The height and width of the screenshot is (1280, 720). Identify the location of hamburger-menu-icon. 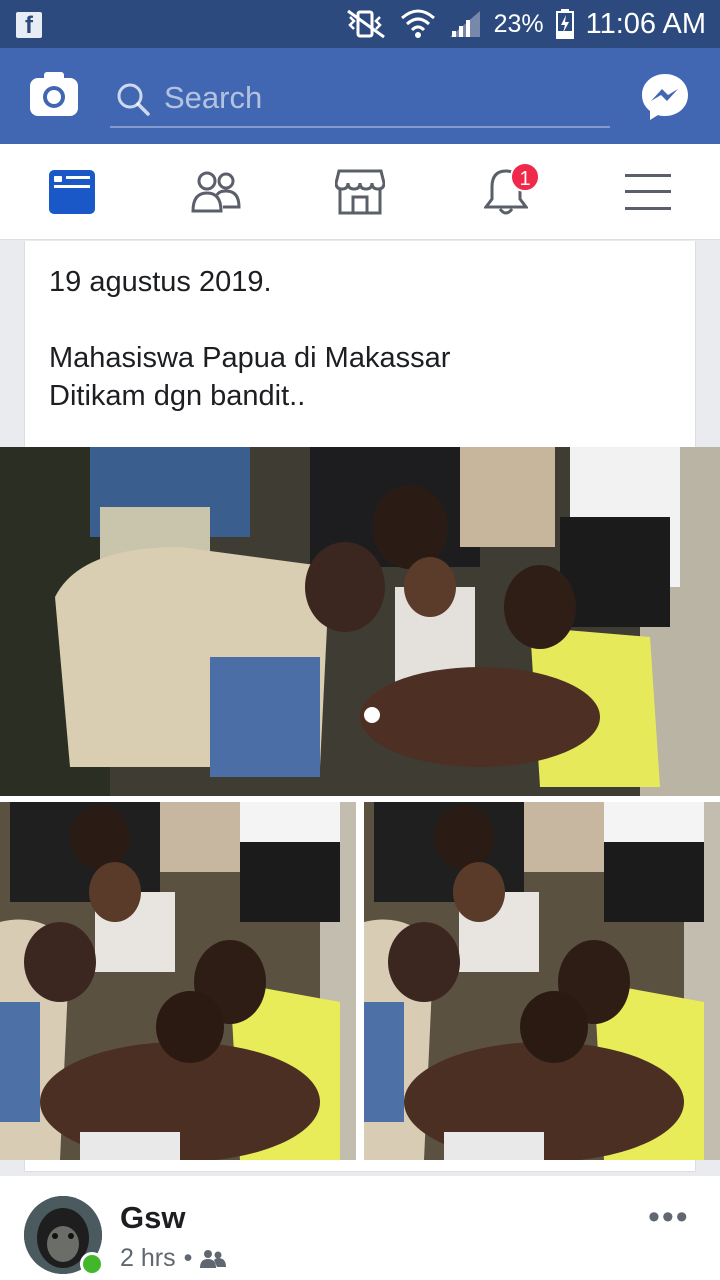
(648, 192).